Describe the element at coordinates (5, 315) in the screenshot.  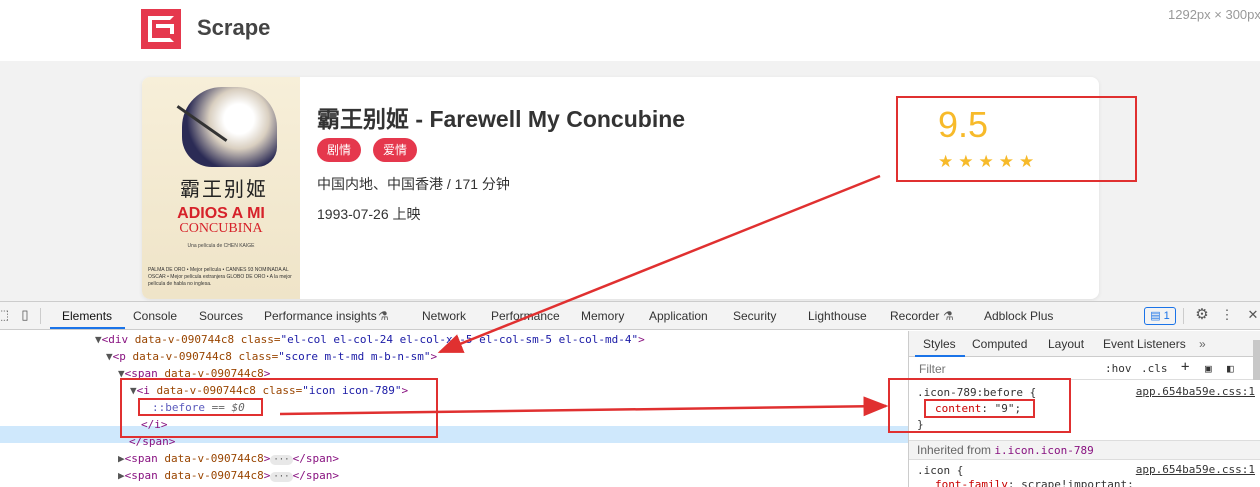
I see `inspect-element-icon: ⬚` at that location.